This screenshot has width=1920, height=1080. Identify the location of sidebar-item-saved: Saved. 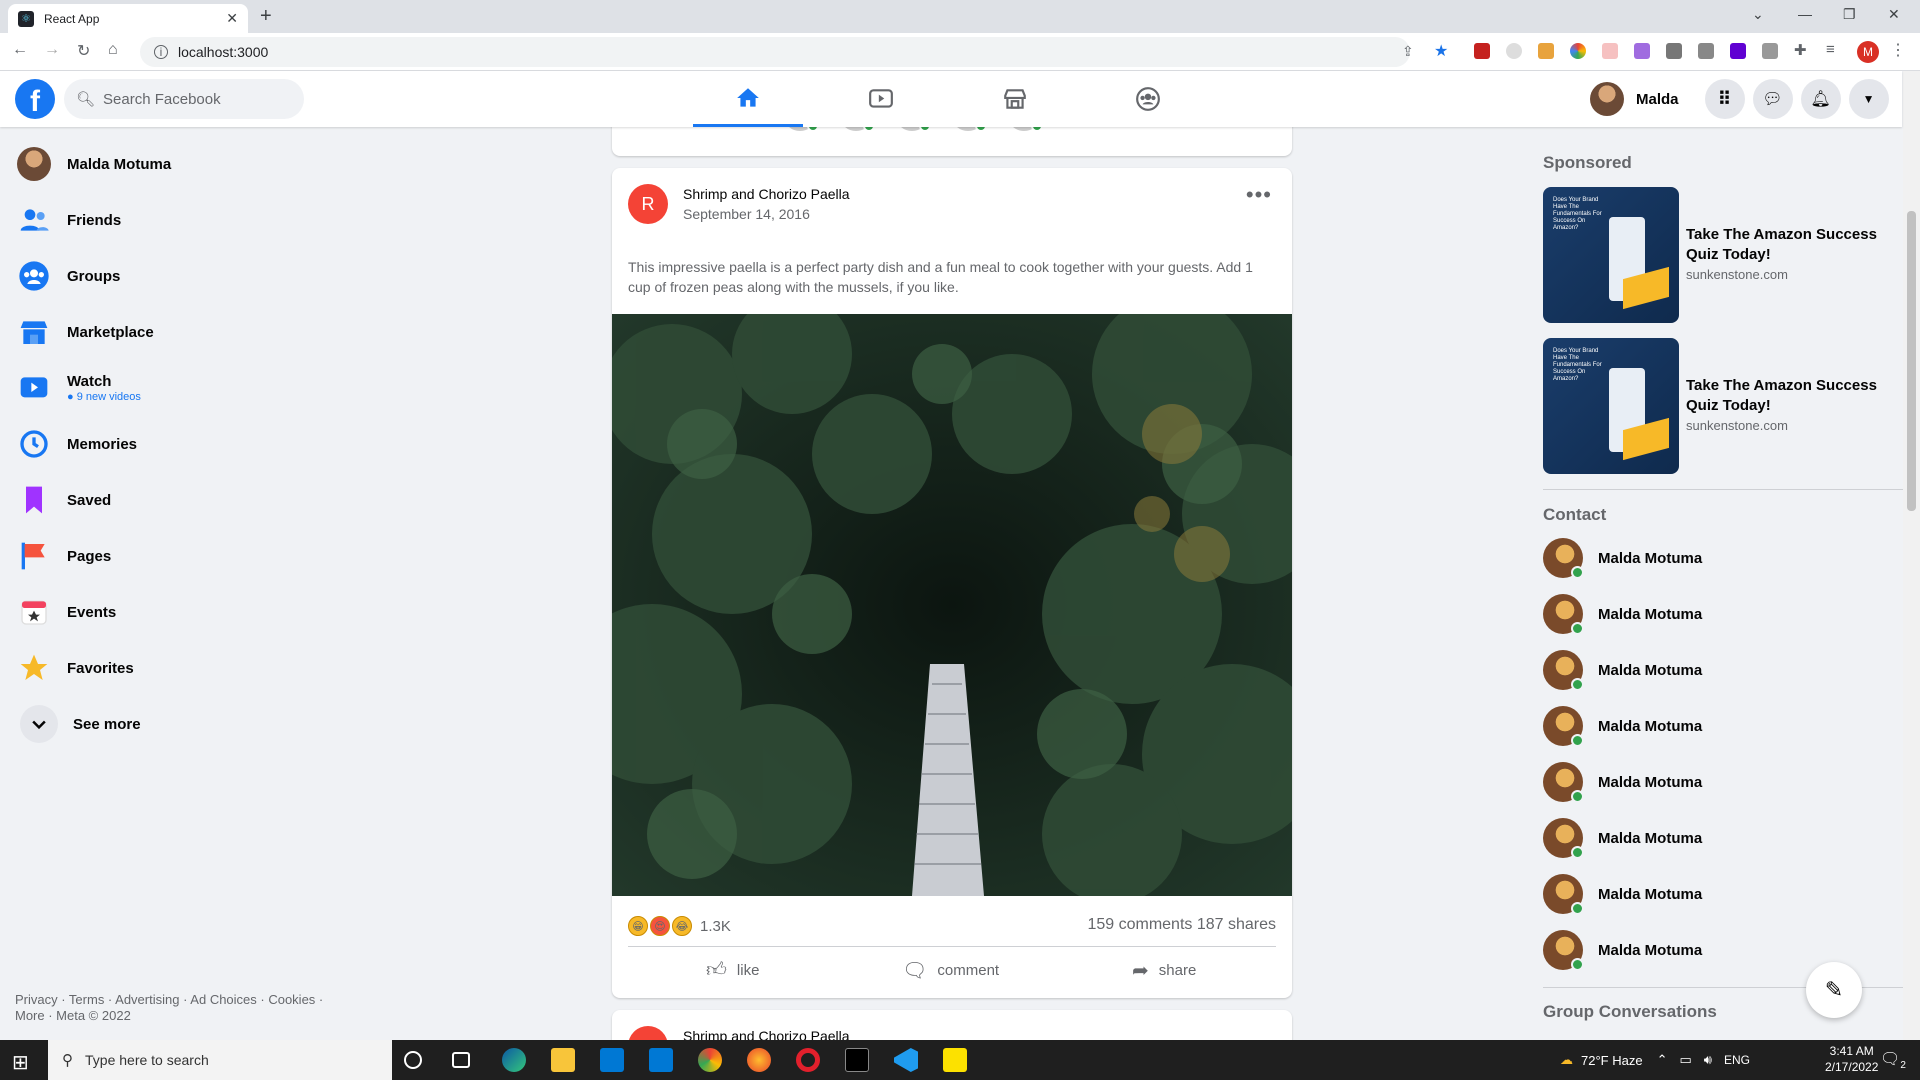
(63, 500).